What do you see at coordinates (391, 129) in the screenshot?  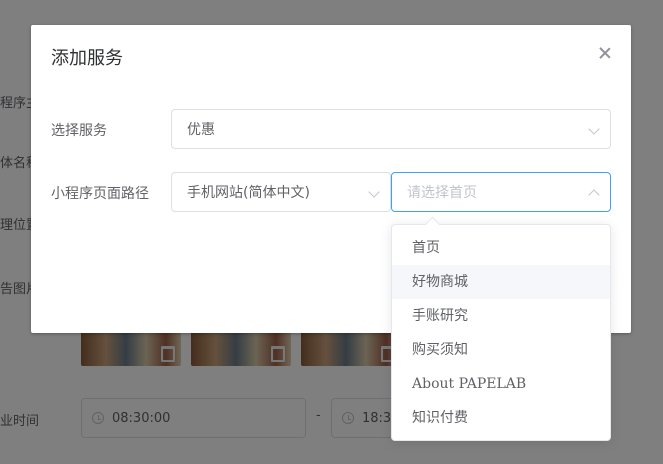 I see `service-select: 优惠` at bounding box center [391, 129].